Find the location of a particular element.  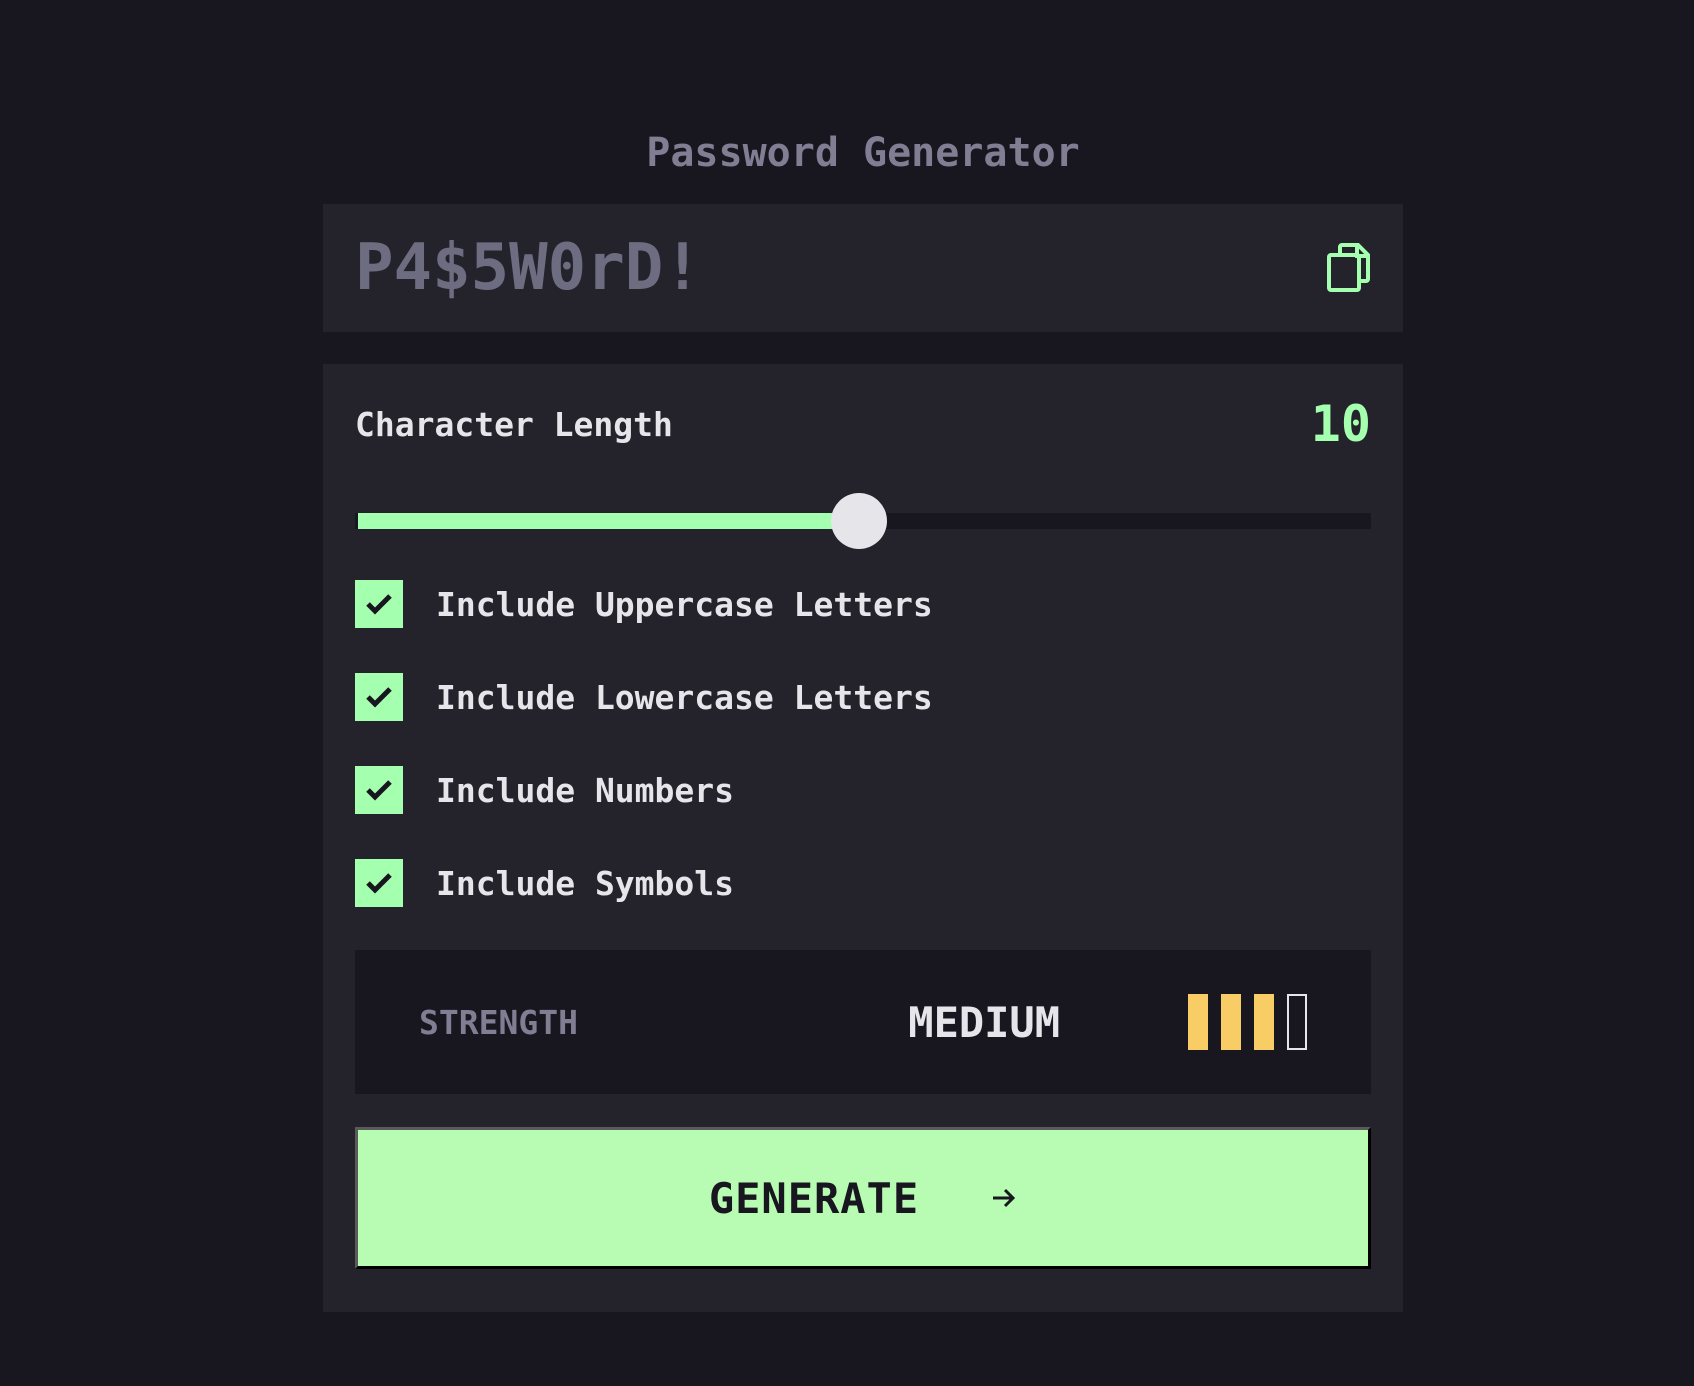

copy-icon is located at coordinates (1348, 267).